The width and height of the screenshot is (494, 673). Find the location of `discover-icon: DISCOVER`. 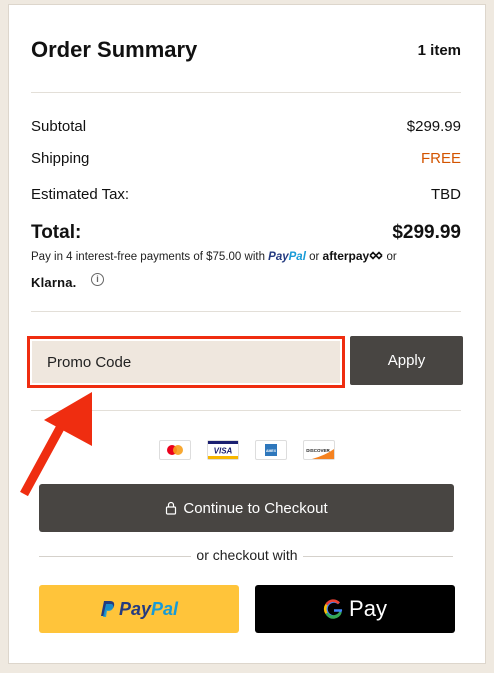

discover-icon: DISCOVER is located at coordinates (319, 450).